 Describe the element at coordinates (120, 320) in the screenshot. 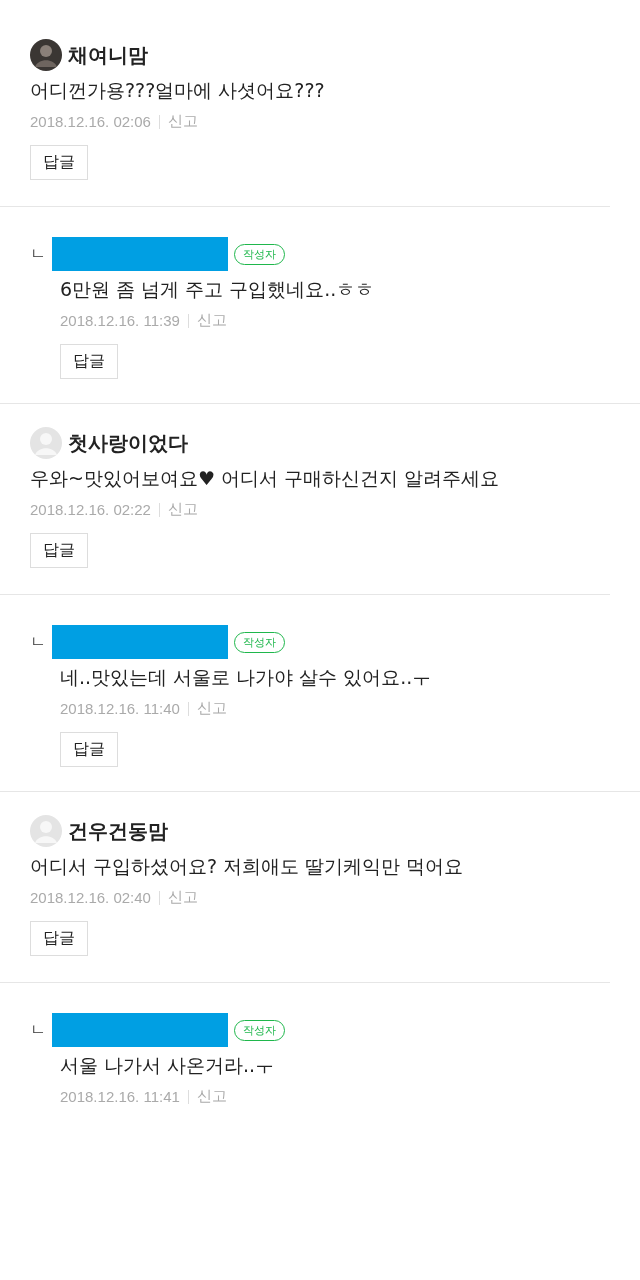

I see `reply-date: 2018.12.16. 11:39` at that location.